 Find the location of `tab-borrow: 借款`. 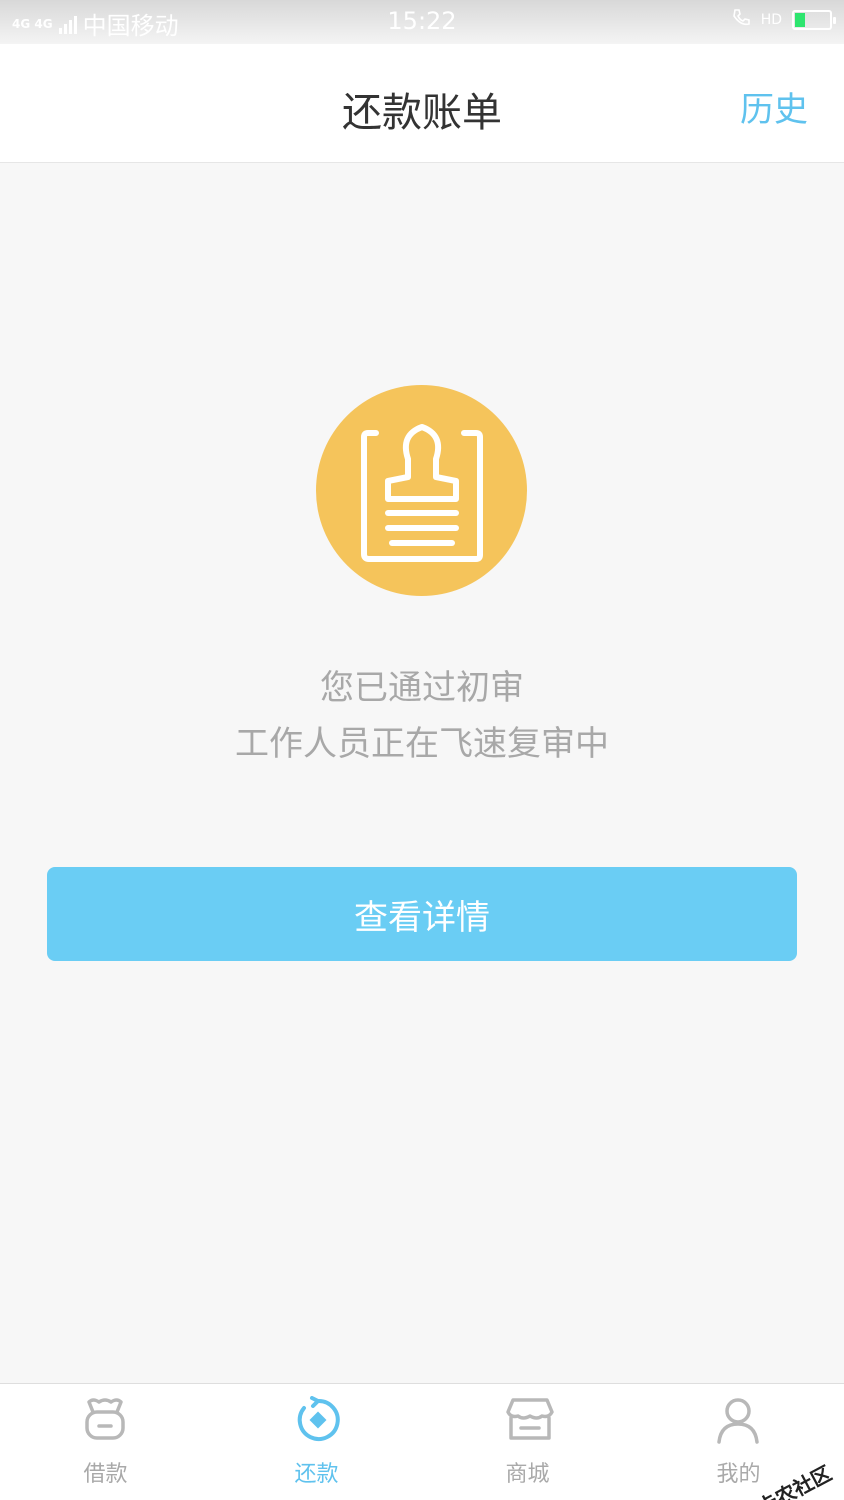

tab-borrow: 借款 is located at coordinates (105, 1442).